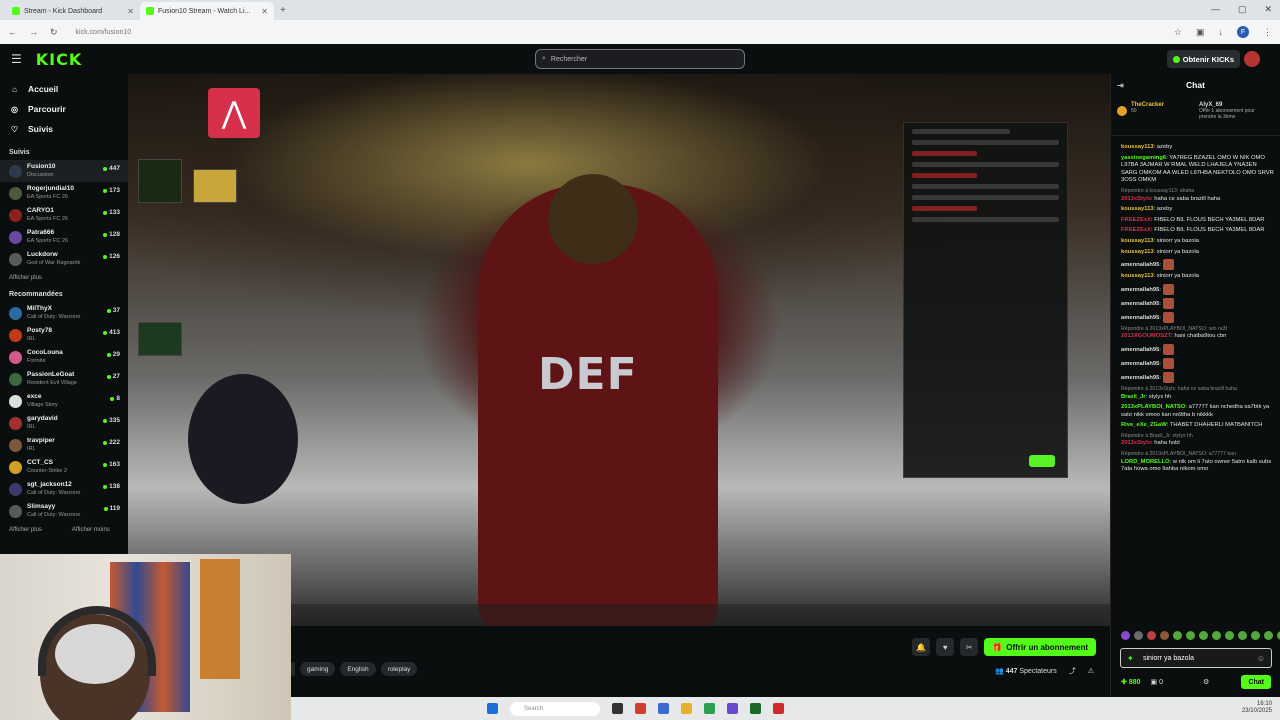  I want to click on downloads-icon: ↓, so click(1221, 32).